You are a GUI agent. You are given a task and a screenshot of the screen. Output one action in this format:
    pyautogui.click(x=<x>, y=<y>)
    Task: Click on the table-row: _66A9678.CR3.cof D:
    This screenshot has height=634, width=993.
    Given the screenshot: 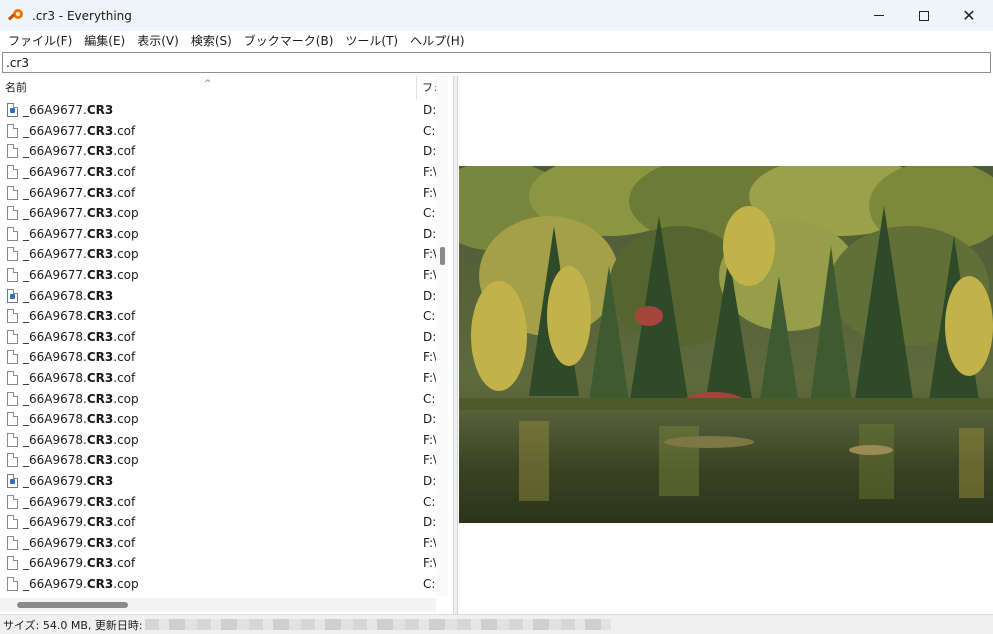 What is the action you would take?
    pyautogui.click(x=218, y=337)
    